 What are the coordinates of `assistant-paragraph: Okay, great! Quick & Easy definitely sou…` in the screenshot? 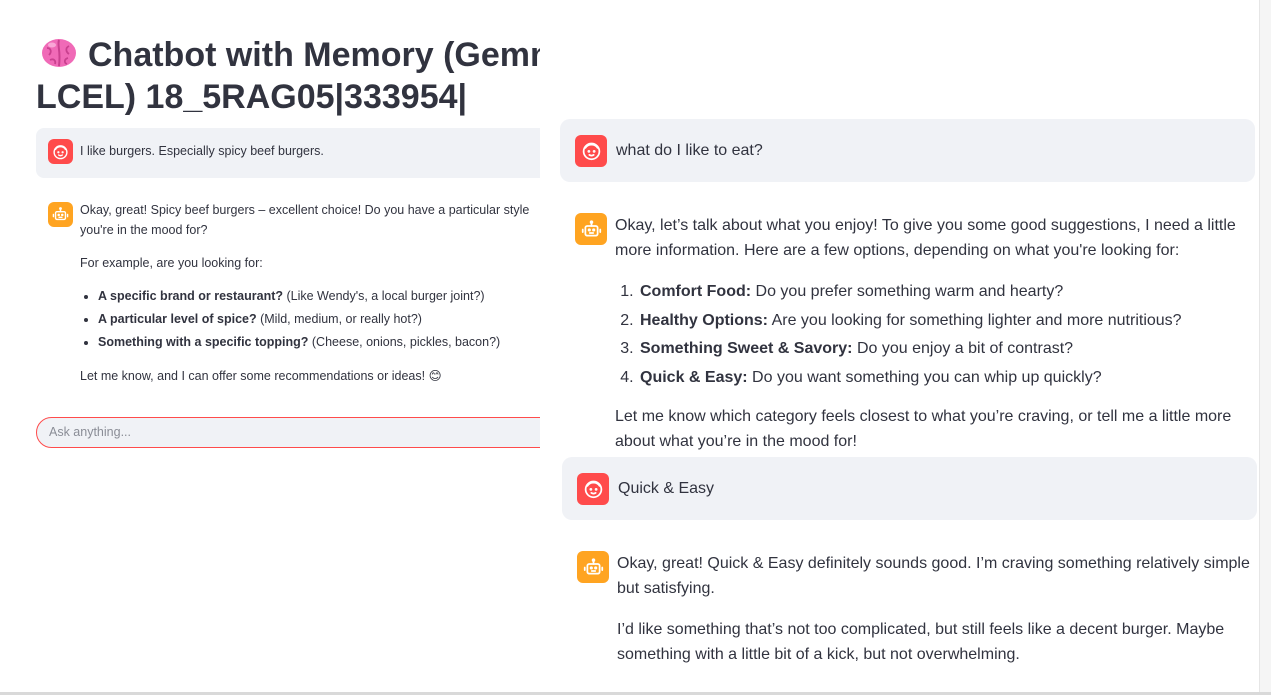 It's located at (933, 576).